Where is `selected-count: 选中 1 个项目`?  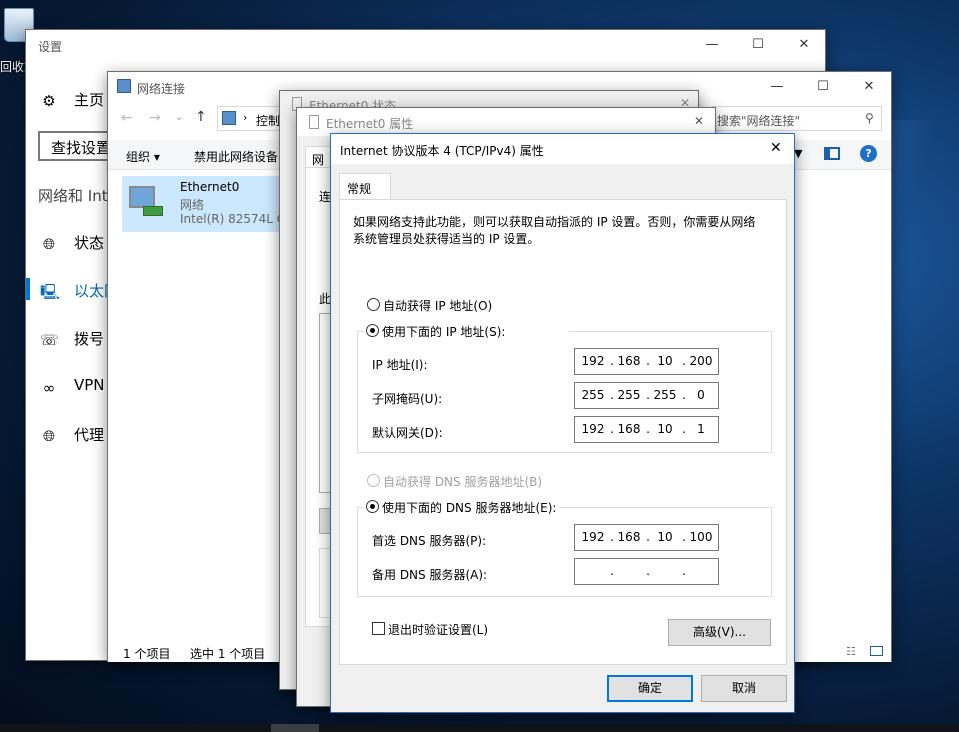 selected-count: 选中 1 个项目 is located at coordinates (228, 654).